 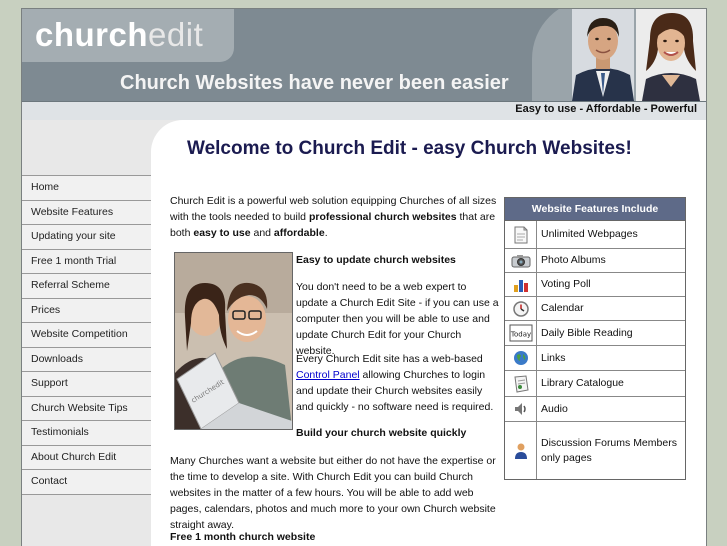 What do you see at coordinates (86, 457) in the screenshot?
I see `nav-item-about-church-edit: About Church Edit` at bounding box center [86, 457].